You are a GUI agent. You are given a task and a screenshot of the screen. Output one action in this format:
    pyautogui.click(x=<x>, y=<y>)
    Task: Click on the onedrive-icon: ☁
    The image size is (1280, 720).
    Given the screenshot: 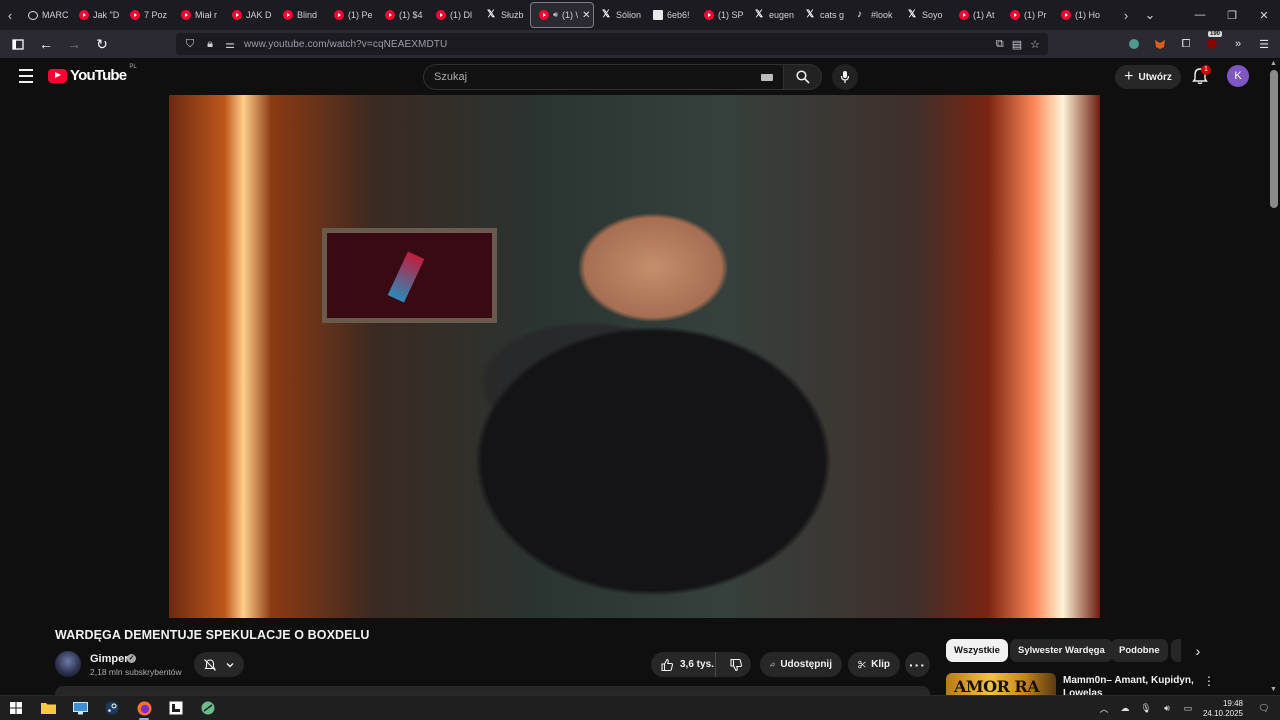 What is the action you would take?
    pyautogui.click(x=1125, y=709)
    